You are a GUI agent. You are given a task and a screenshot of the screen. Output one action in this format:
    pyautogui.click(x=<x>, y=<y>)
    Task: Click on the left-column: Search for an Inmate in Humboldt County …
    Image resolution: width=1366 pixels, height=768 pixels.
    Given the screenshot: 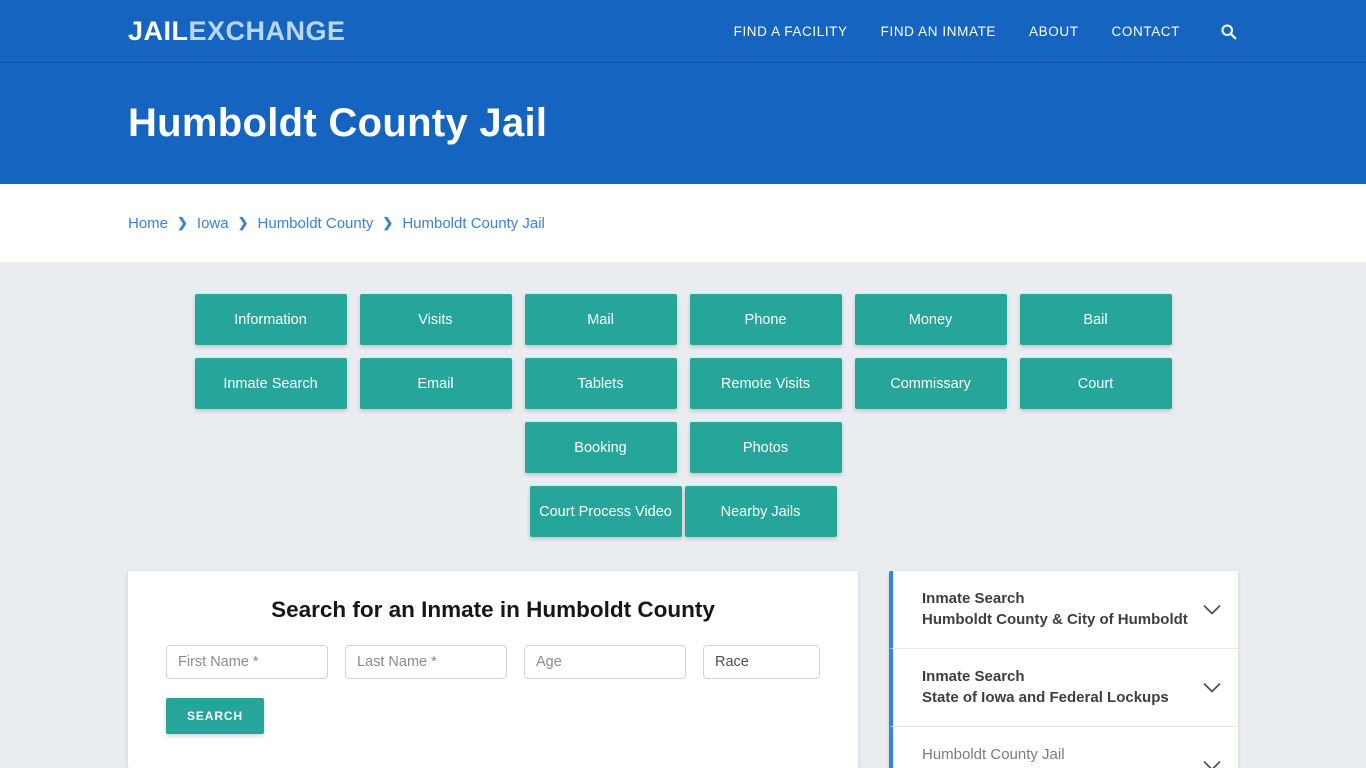 What is the action you would take?
    pyautogui.click(x=493, y=669)
    